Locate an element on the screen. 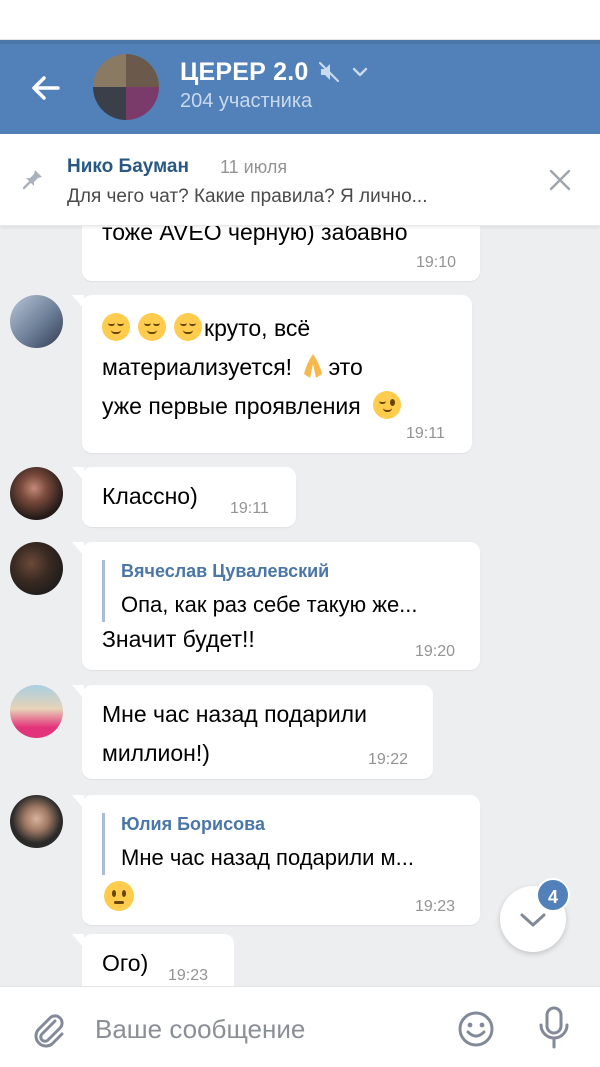 The height and width of the screenshot is (1067, 600). close-icon is located at coordinates (560, 180).